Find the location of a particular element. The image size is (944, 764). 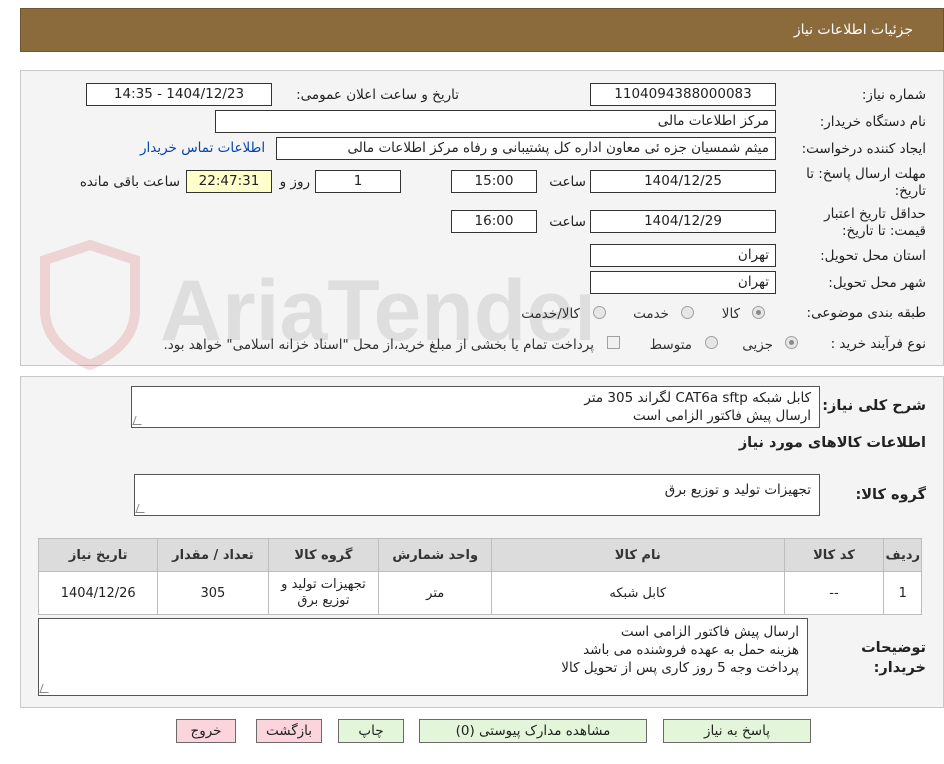

buyer-notes-line-2: هزینه حمل به عهده فروشنده می باشد is located at coordinates (691, 650).